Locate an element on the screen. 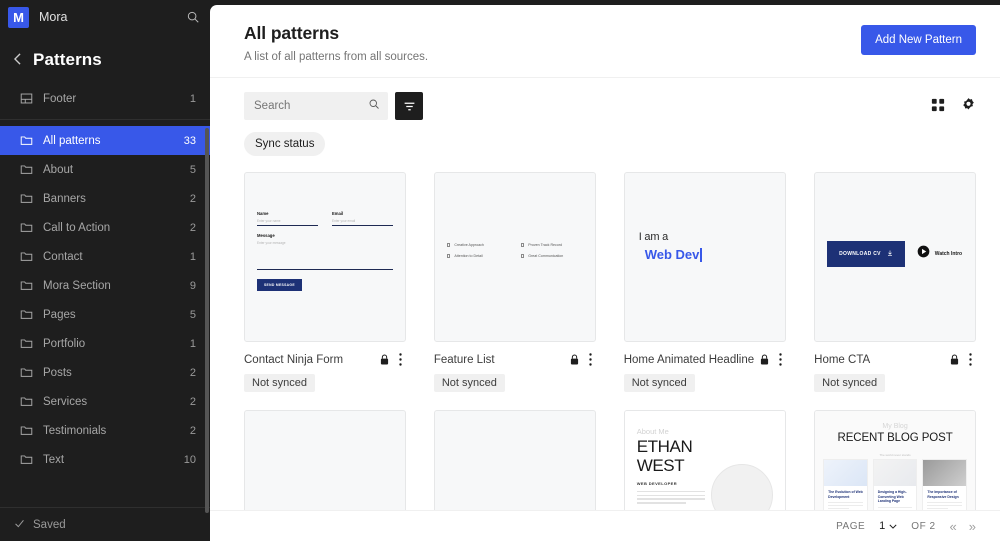 The height and width of the screenshot is (541, 1000). status-badge: Not synced is located at coordinates (850, 383).